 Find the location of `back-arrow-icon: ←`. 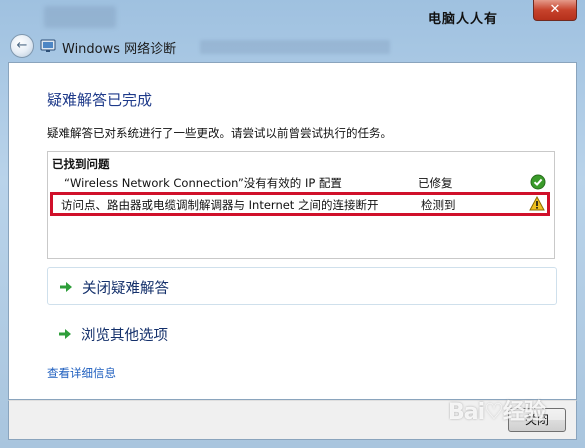

back-arrow-icon: ← is located at coordinates (22, 45).